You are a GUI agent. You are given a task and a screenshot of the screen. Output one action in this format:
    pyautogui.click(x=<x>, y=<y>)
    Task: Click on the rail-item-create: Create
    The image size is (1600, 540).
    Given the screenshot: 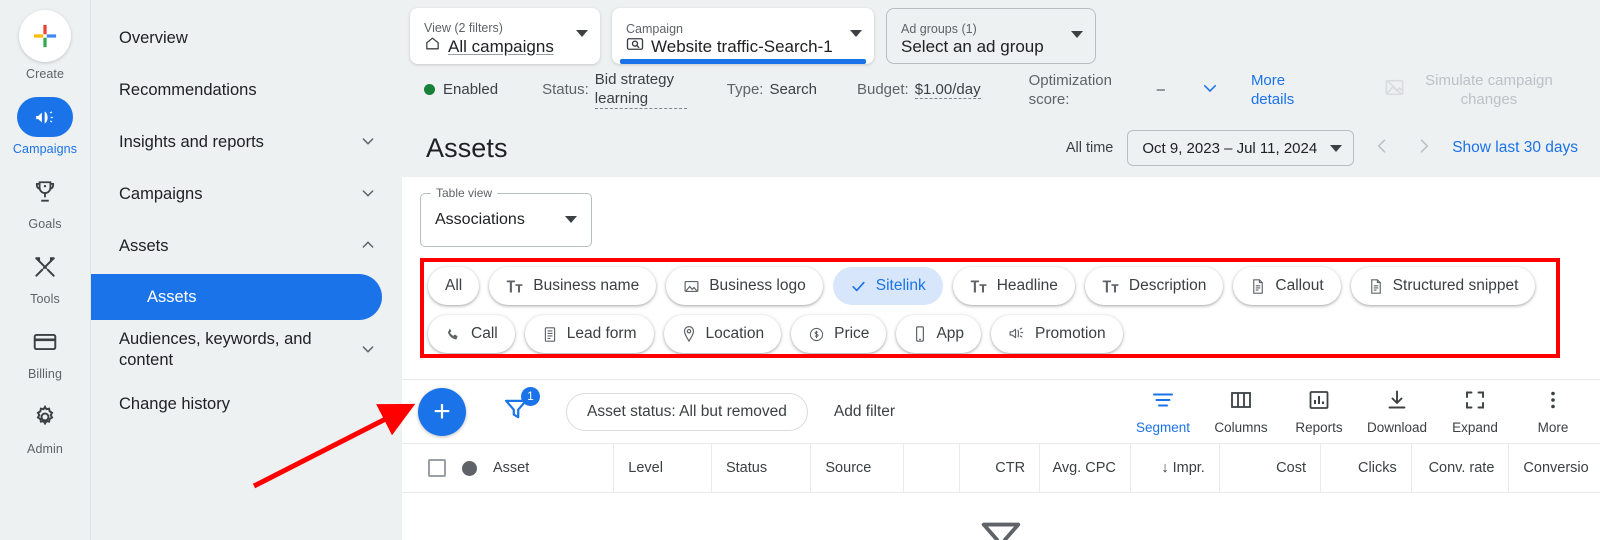 What is the action you would take?
    pyautogui.click(x=45, y=45)
    